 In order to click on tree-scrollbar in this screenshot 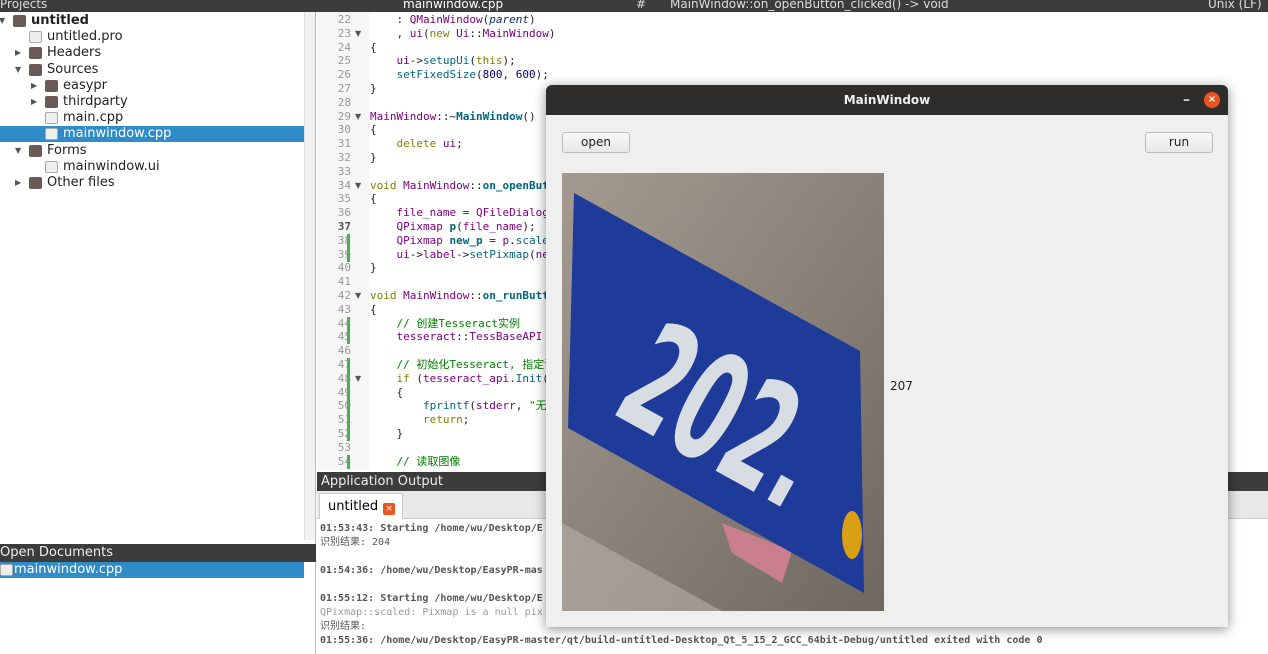, I will do `click(309, 276)`.